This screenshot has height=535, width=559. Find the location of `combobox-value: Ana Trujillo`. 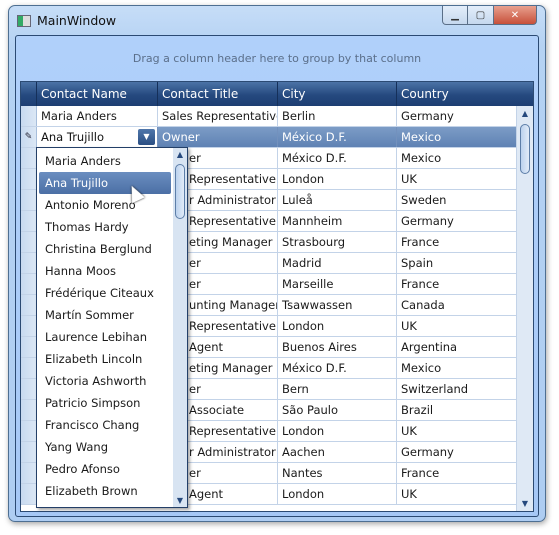

combobox-value: Ana Trujillo is located at coordinates (72, 137).